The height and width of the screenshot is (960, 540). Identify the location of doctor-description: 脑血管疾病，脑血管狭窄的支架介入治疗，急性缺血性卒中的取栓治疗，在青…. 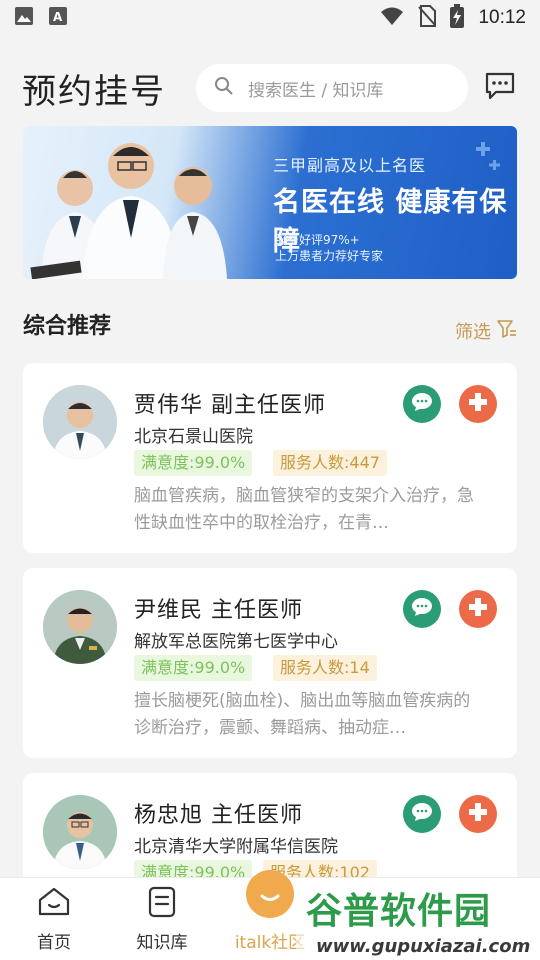
(304, 509).